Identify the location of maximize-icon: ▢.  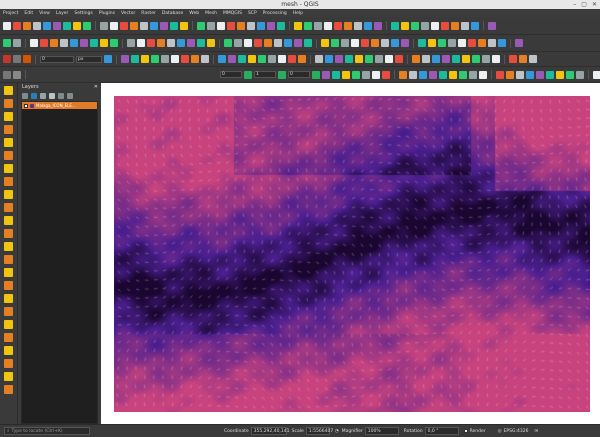
(584, 4).